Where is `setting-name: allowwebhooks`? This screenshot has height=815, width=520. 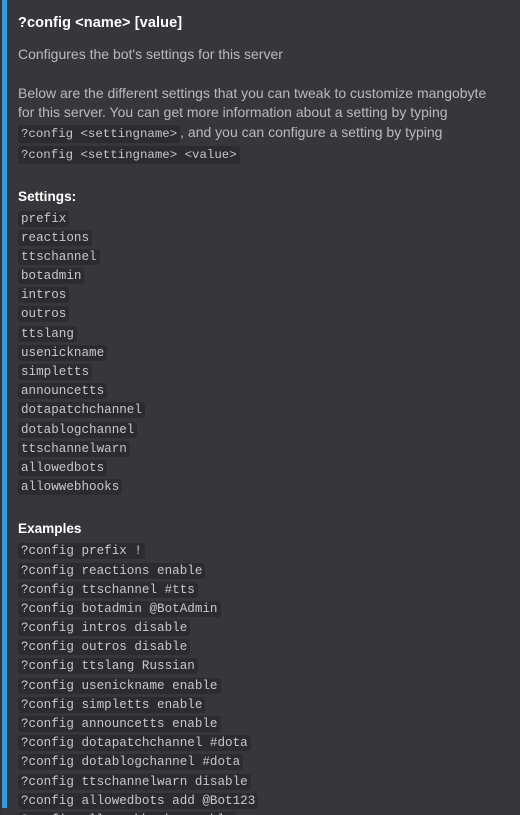 setting-name: allowwebhooks is located at coordinates (70, 487).